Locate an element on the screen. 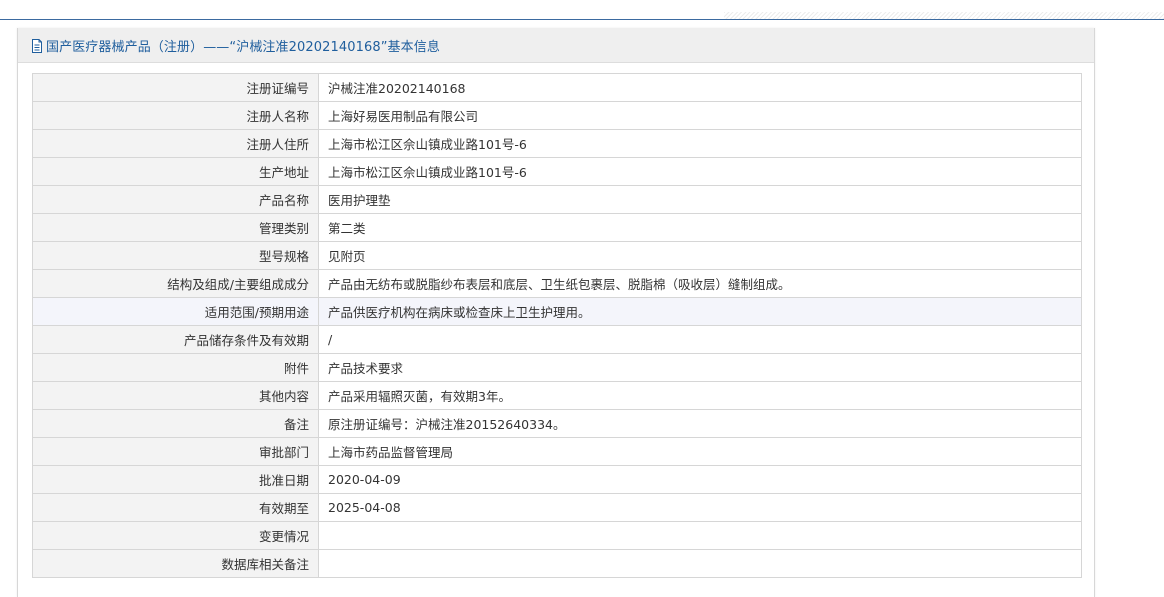 The height and width of the screenshot is (597, 1164). field-label: 备注 is located at coordinates (175, 423).